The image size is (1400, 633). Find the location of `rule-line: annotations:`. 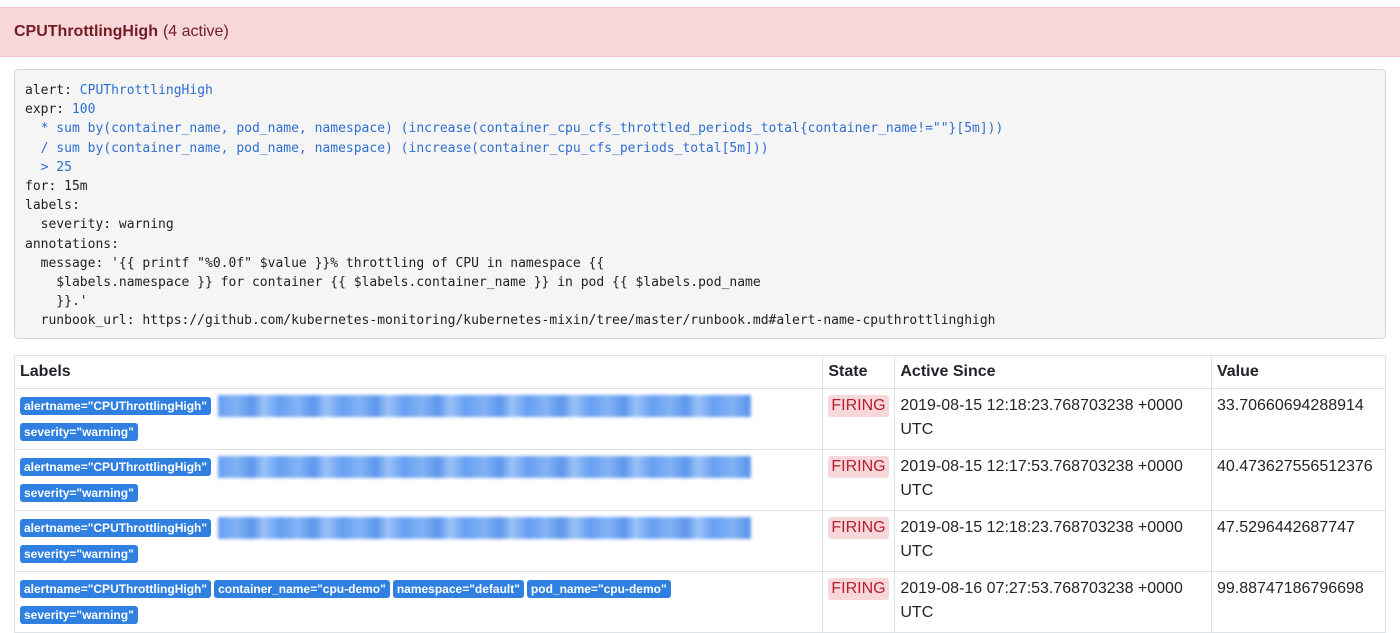

rule-line: annotations: is located at coordinates (700, 244).